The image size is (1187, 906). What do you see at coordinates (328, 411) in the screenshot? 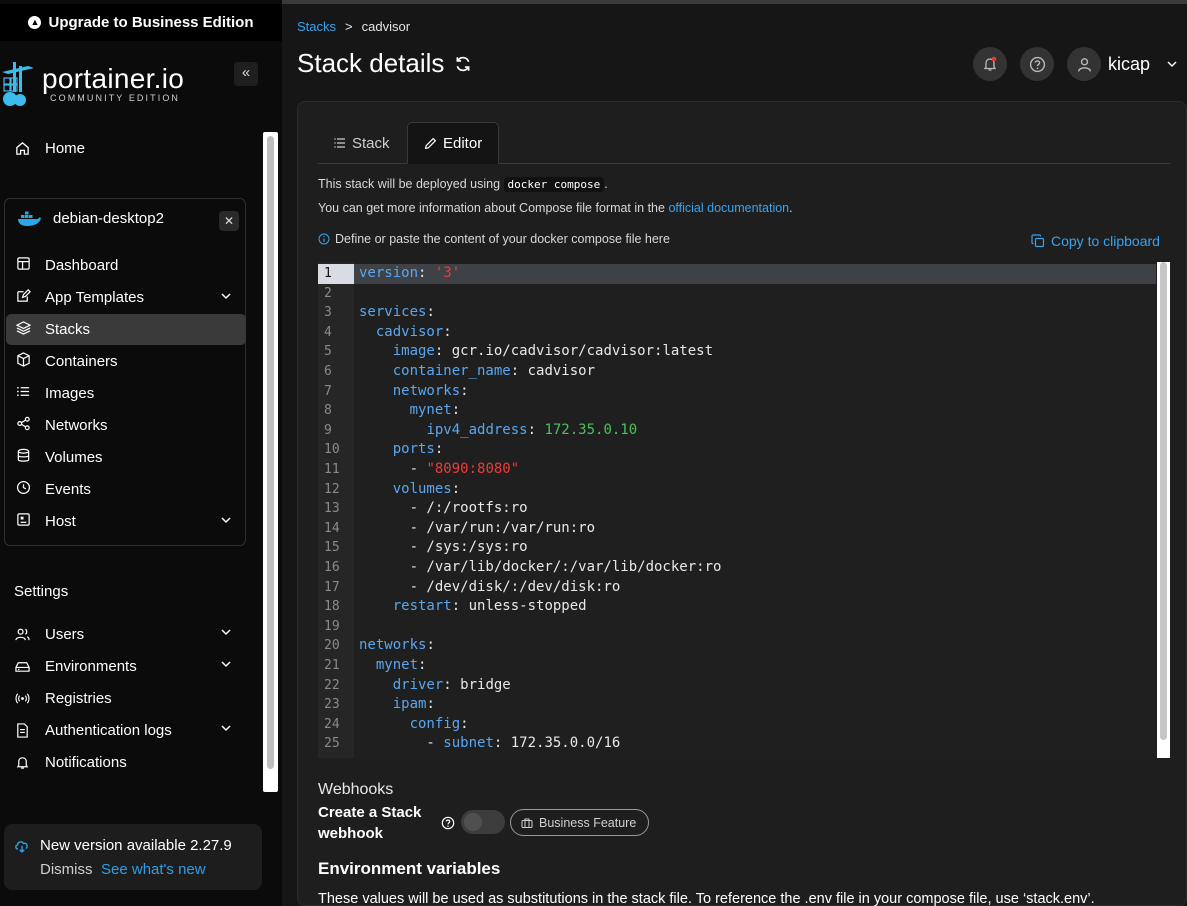
I see `line-number: 8` at bounding box center [328, 411].